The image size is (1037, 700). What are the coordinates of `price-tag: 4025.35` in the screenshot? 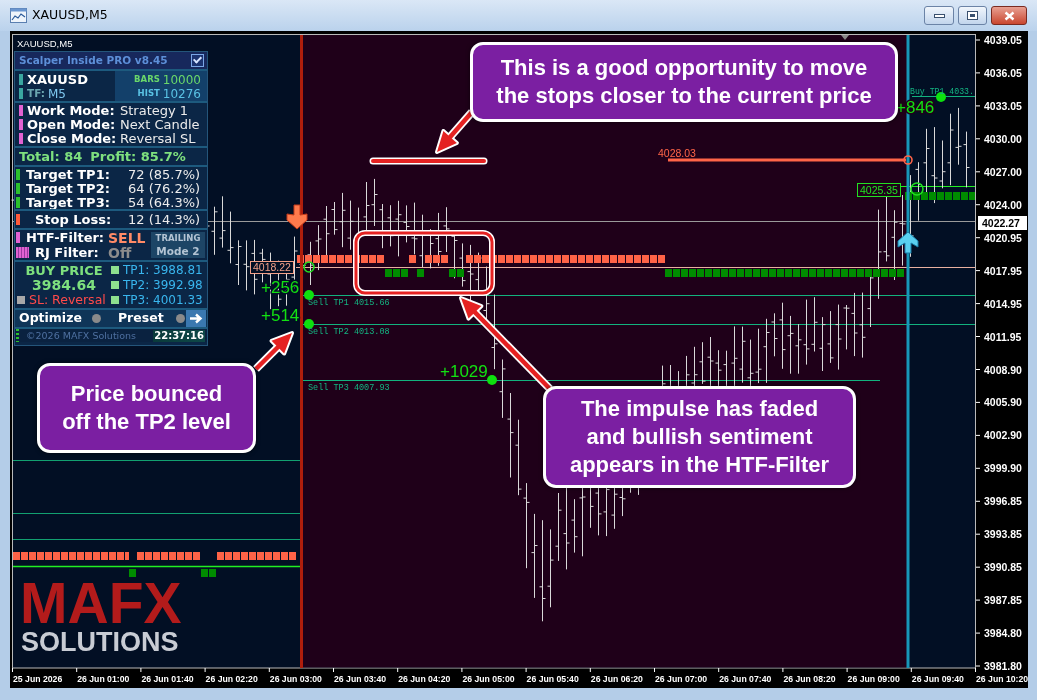 It's located at (879, 190).